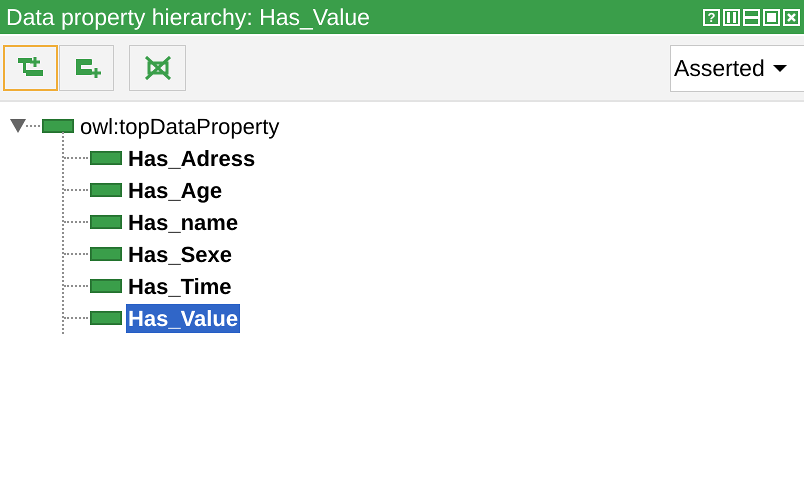 The image size is (804, 489). Describe the element at coordinates (86, 68) in the screenshot. I see `add-sibling-button` at that location.